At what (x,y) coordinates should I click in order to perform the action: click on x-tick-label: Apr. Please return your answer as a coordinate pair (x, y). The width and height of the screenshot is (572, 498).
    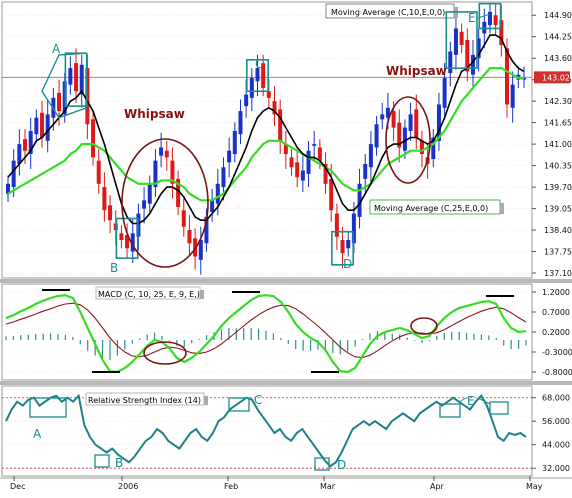
    Looking at the image, I should click on (437, 486).